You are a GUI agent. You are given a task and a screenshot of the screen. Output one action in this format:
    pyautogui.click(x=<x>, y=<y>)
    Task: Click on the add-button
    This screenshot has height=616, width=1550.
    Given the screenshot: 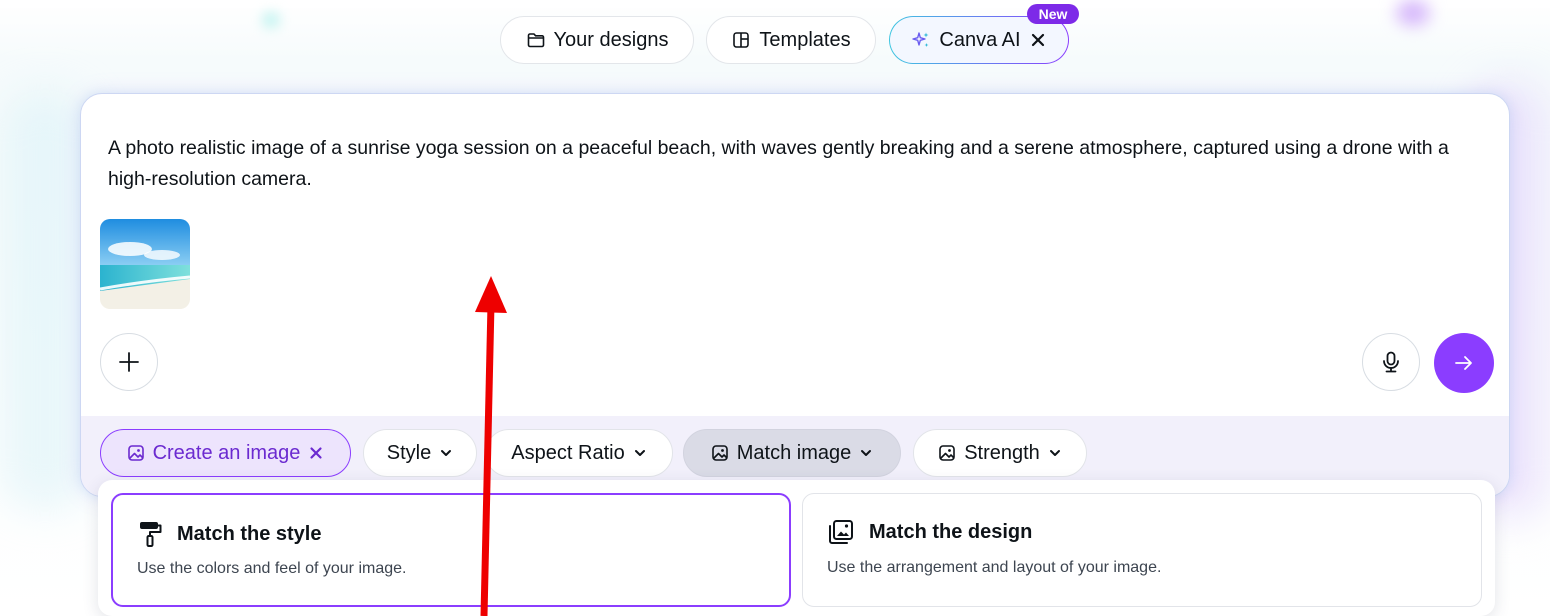 What is the action you would take?
    pyautogui.click(x=129, y=362)
    